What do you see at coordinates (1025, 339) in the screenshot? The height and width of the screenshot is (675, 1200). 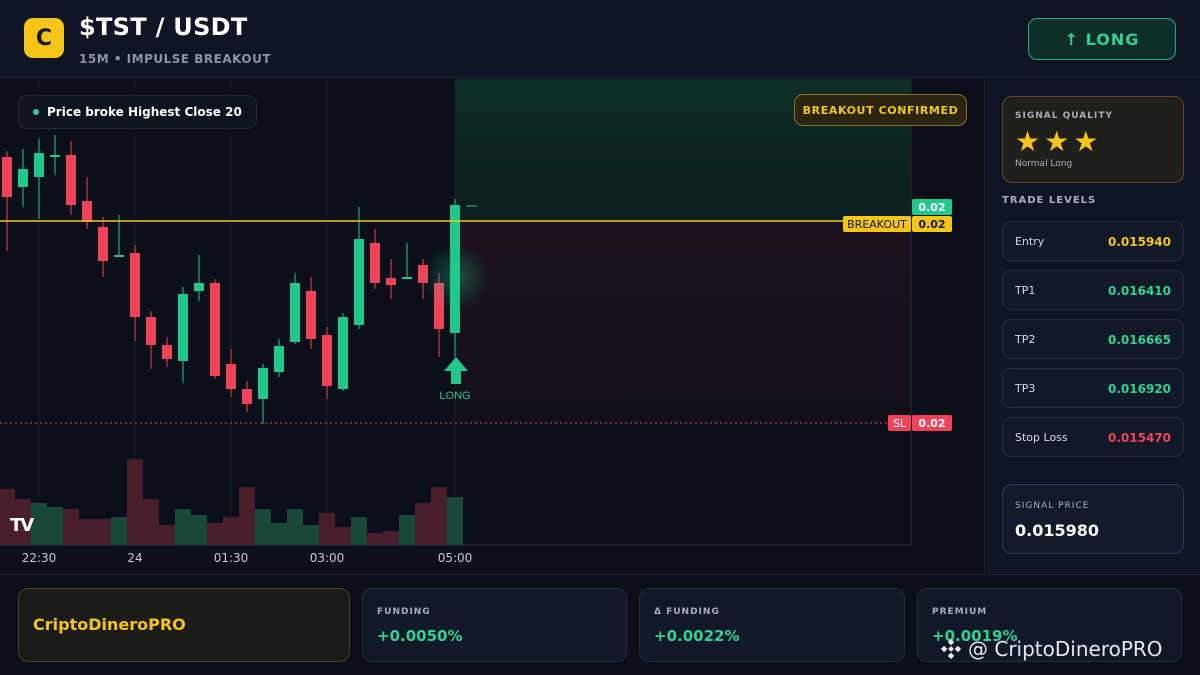 I see `level-label: TP2` at bounding box center [1025, 339].